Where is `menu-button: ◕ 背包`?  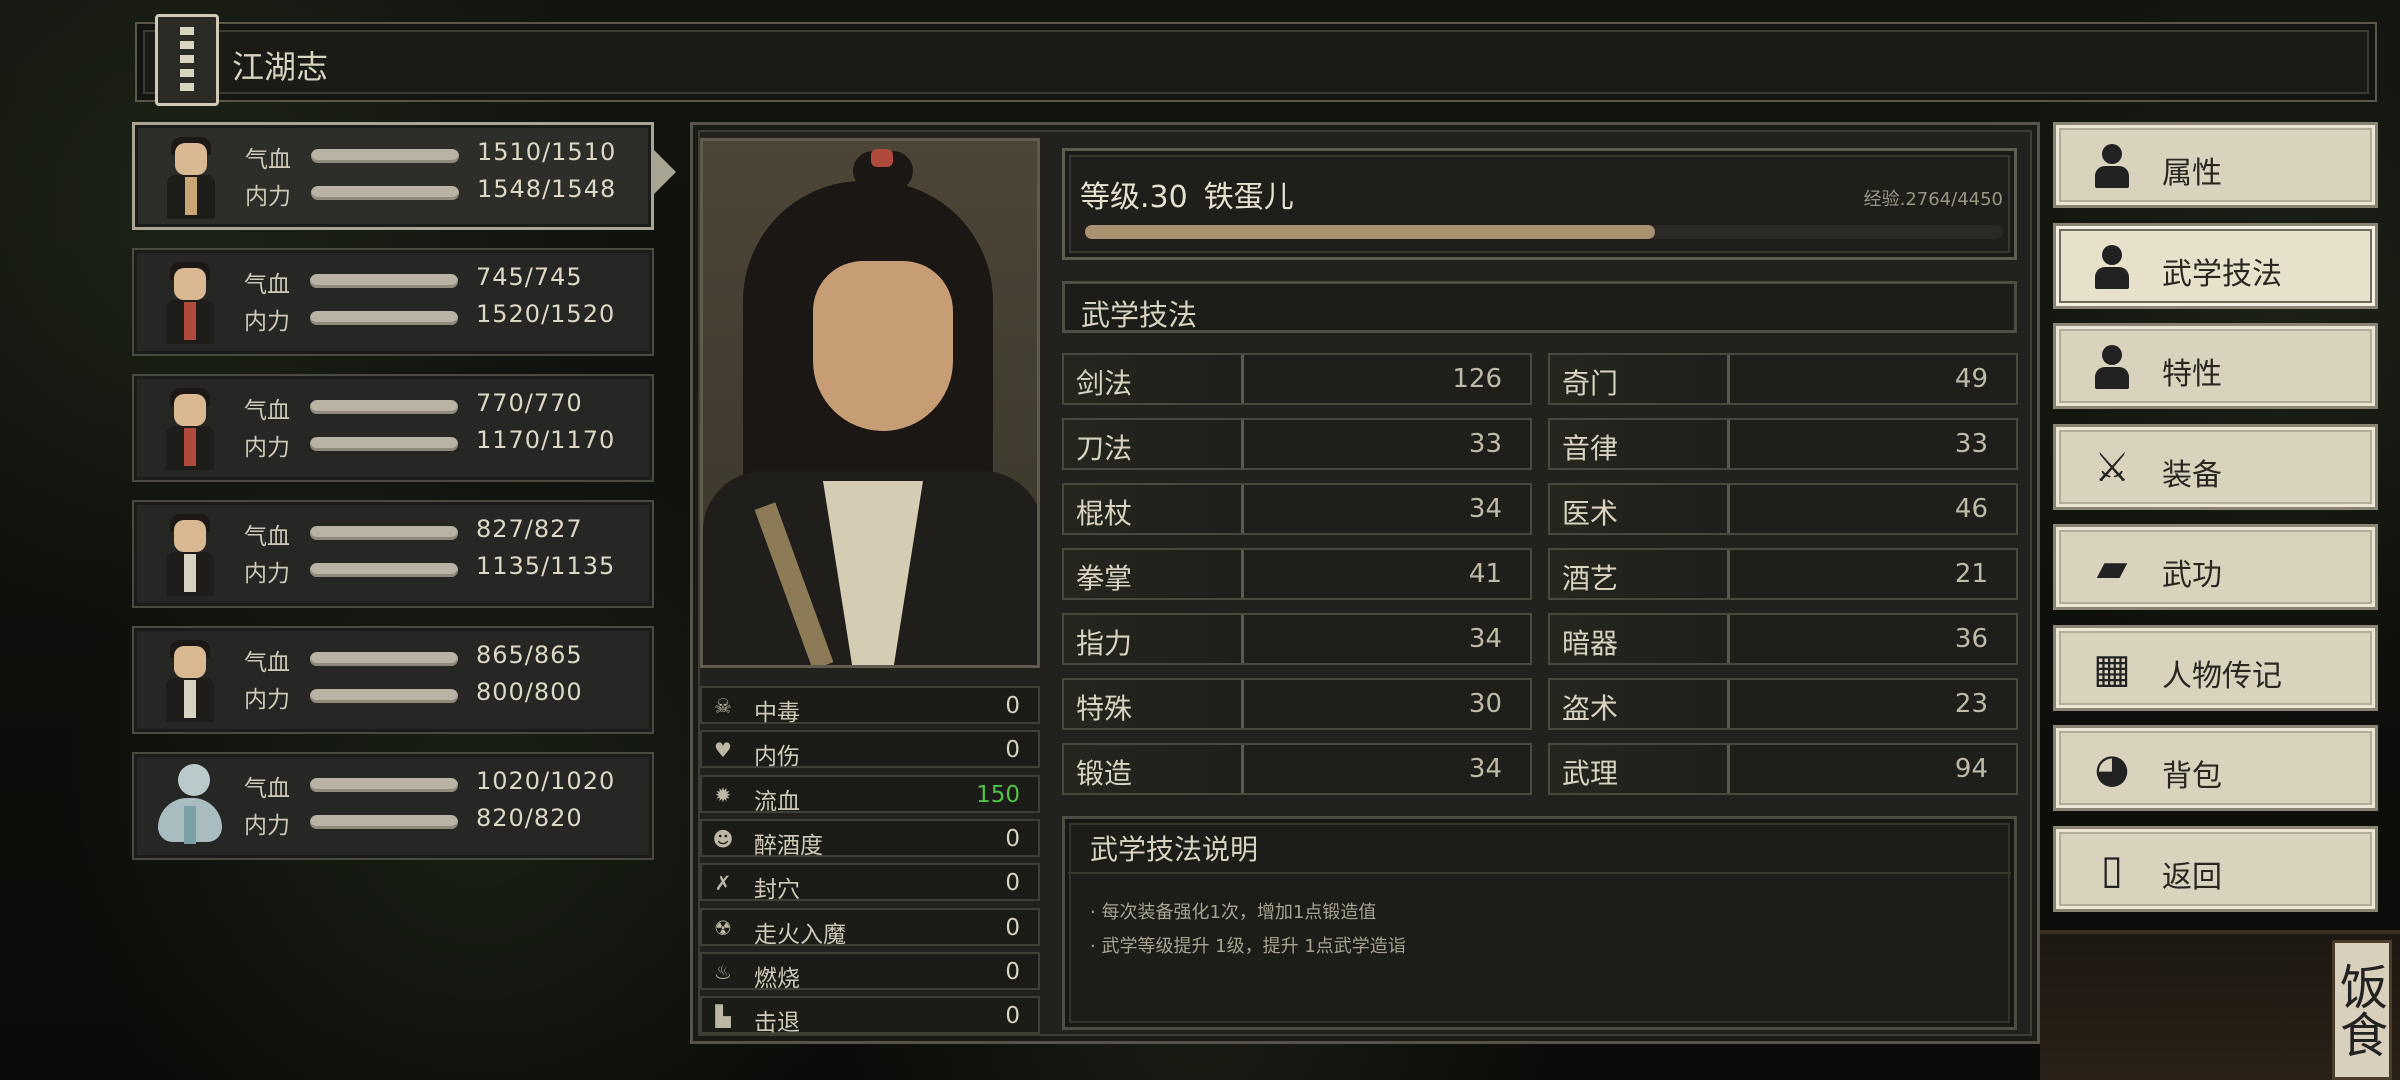 menu-button: ◕ 背包 is located at coordinates (2215, 768).